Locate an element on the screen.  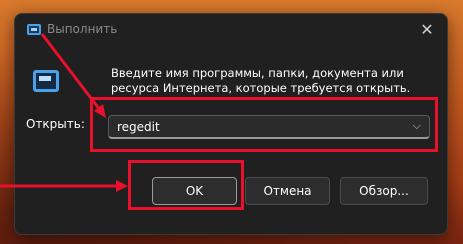
close-icon: ✕ is located at coordinates (427, 29).